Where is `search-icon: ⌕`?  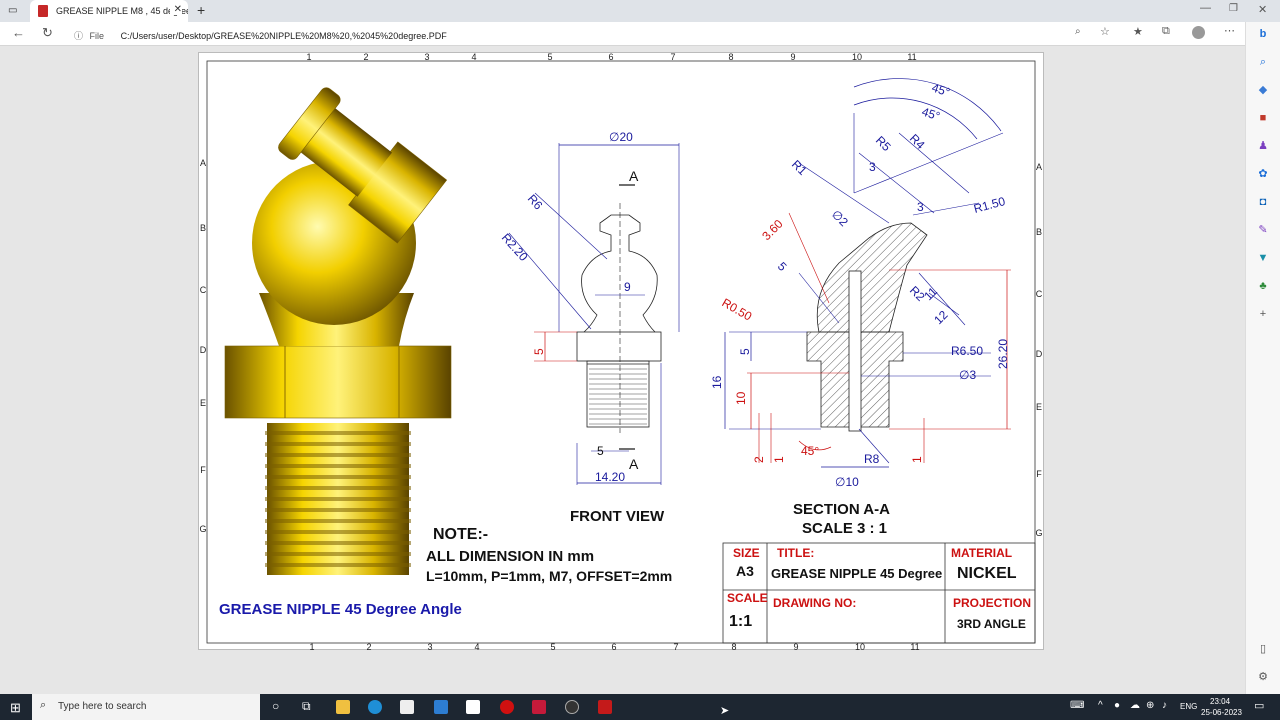
search-icon: ⌕ is located at coordinates (1263, 62).